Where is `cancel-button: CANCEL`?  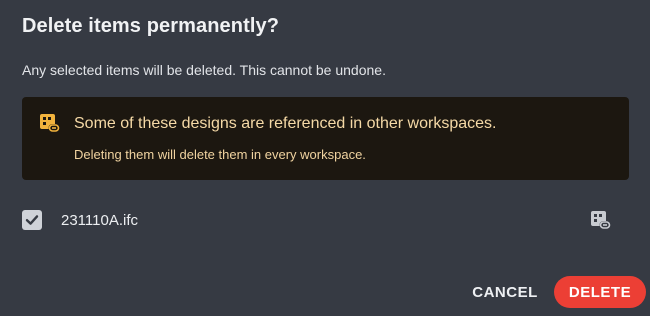
cancel-button: CANCEL is located at coordinates (505, 292).